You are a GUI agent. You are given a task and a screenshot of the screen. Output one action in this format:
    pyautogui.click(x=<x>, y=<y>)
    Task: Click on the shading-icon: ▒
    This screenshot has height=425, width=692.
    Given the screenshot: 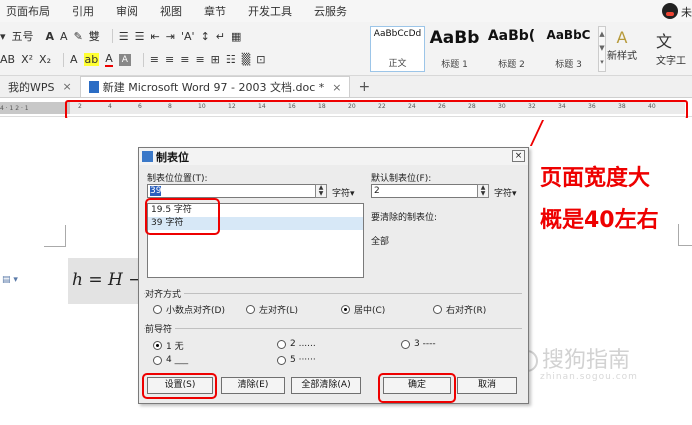 What is the action you would take?
    pyautogui.click(x=246, y=59)
    